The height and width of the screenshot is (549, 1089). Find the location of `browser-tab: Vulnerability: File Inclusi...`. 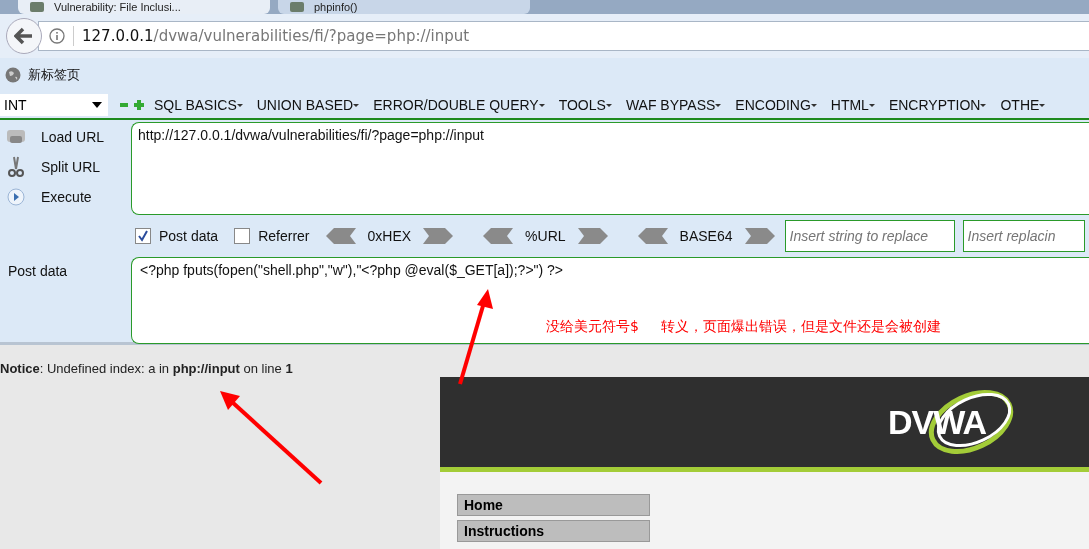

browser-tab: Vulnerability: File Inclusi... is located at coordinates (144, 7).